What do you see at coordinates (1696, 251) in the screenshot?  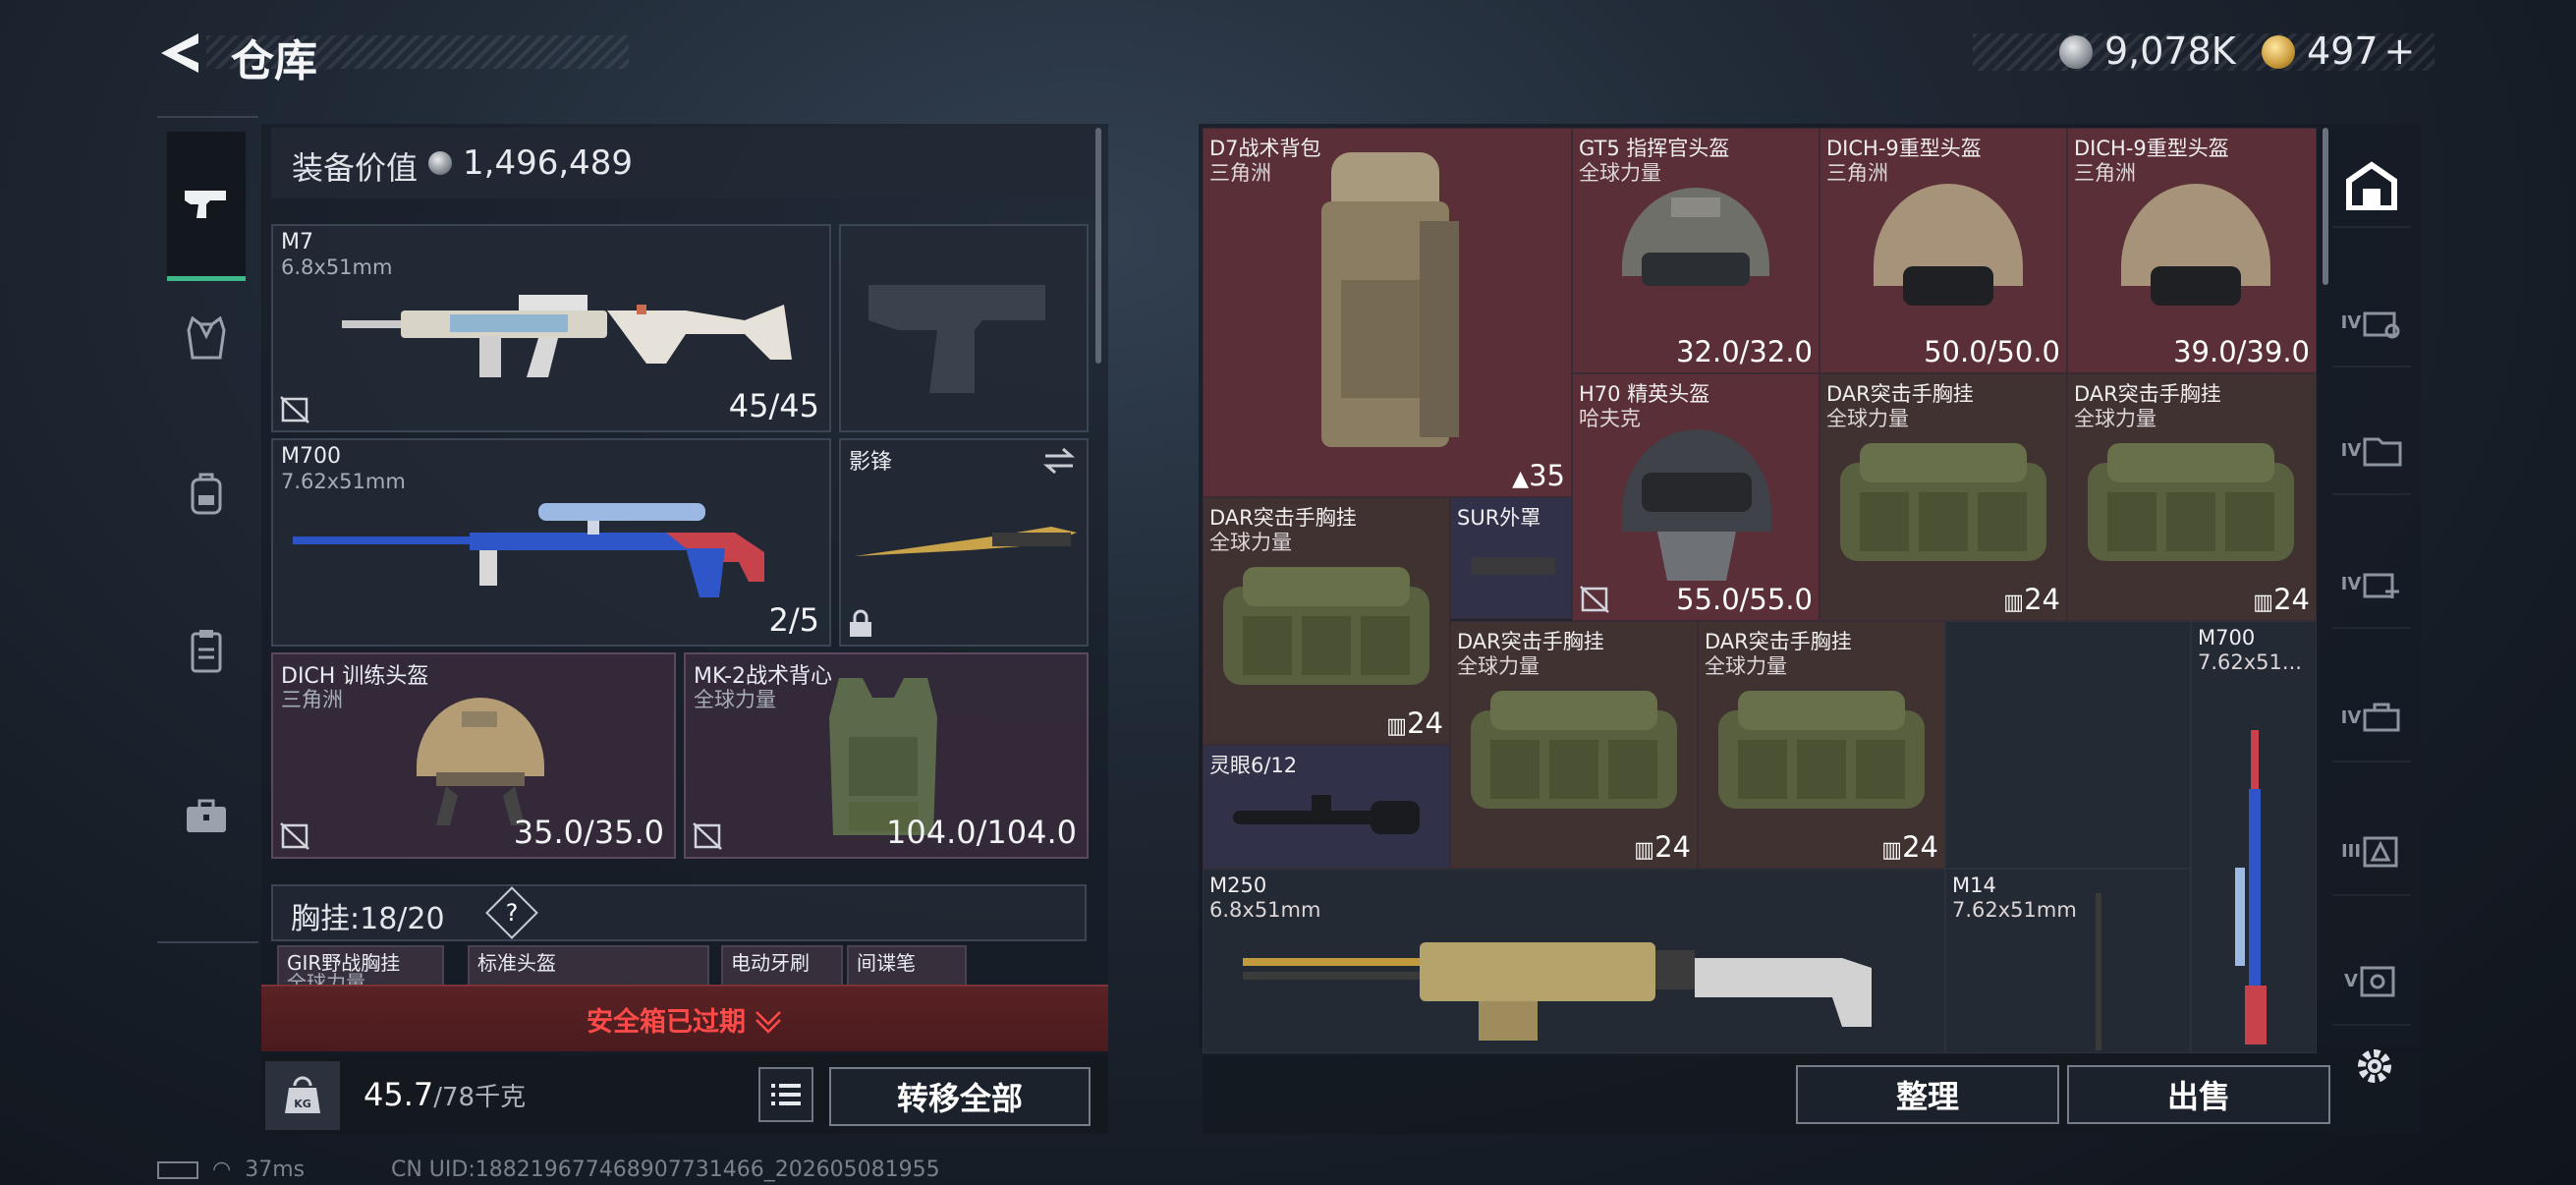 I see `stash-item: GT5 指挥官头盔 全球力量 32.0/32.0` at bounding box center [1696, 251].